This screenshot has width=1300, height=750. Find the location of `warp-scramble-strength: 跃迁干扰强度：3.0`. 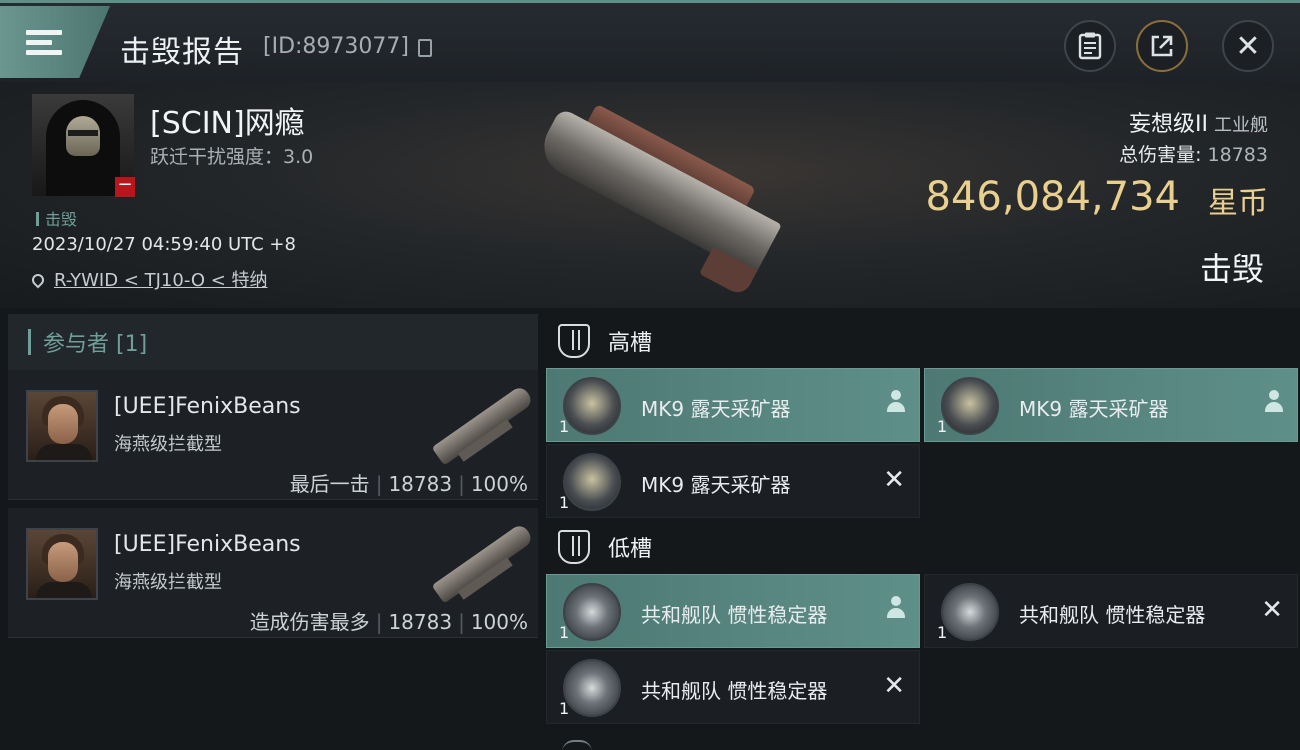

warp-scramble-strength: 跃迁干扰强度：3.0 is located at coordinates (232, 157).